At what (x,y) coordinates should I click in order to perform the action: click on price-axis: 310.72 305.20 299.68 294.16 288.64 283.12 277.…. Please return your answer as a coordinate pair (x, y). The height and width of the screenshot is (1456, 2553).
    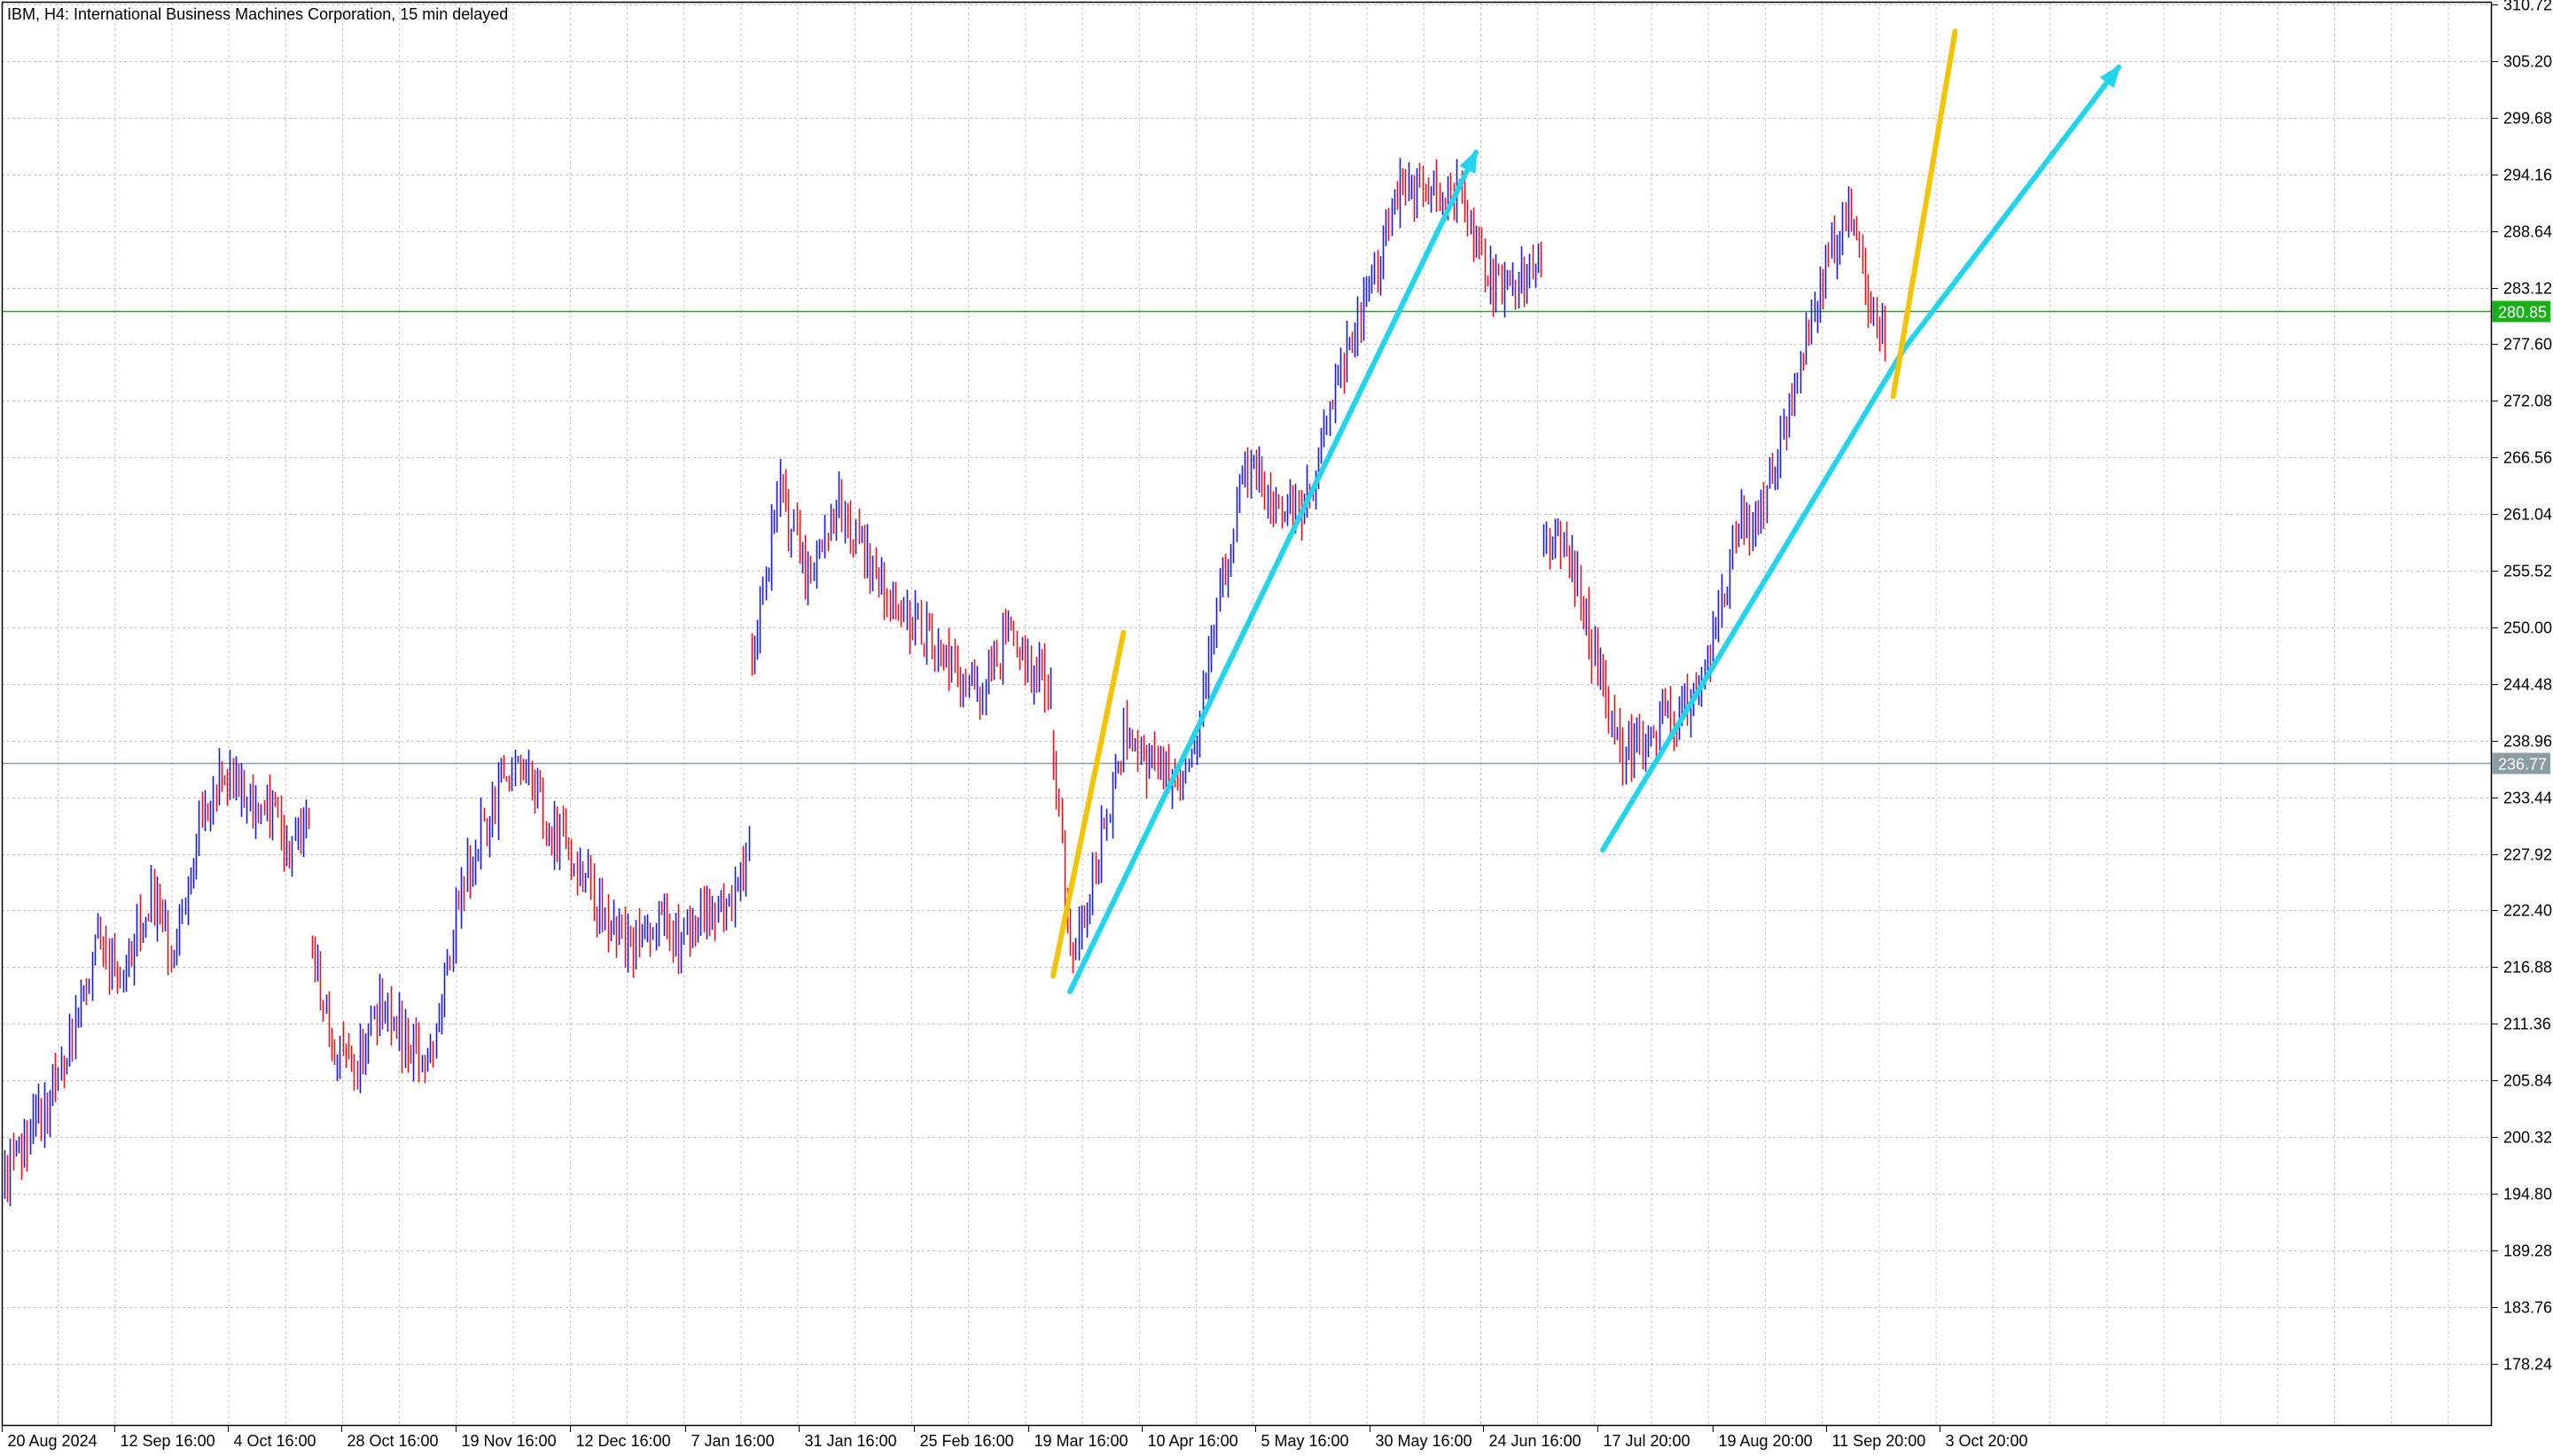
    Looking at the image, I should click on (2521, 687).